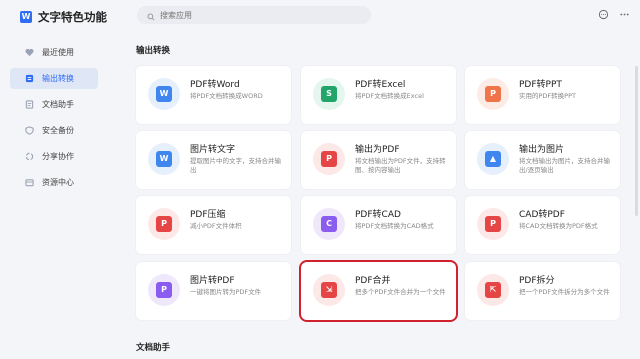  Describe the element at coordinates (29, 104) in the screenshot. I see `document-icon` at that location.